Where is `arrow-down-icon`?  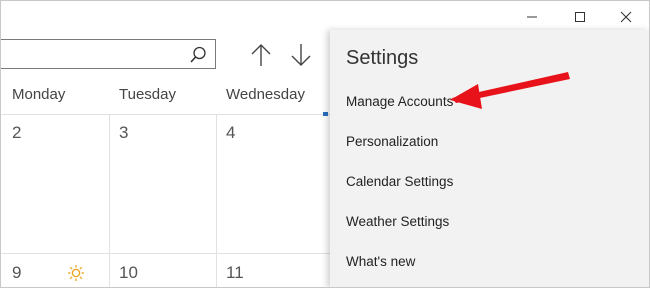
arrow-down-icon is located at coordinates (301, 55).